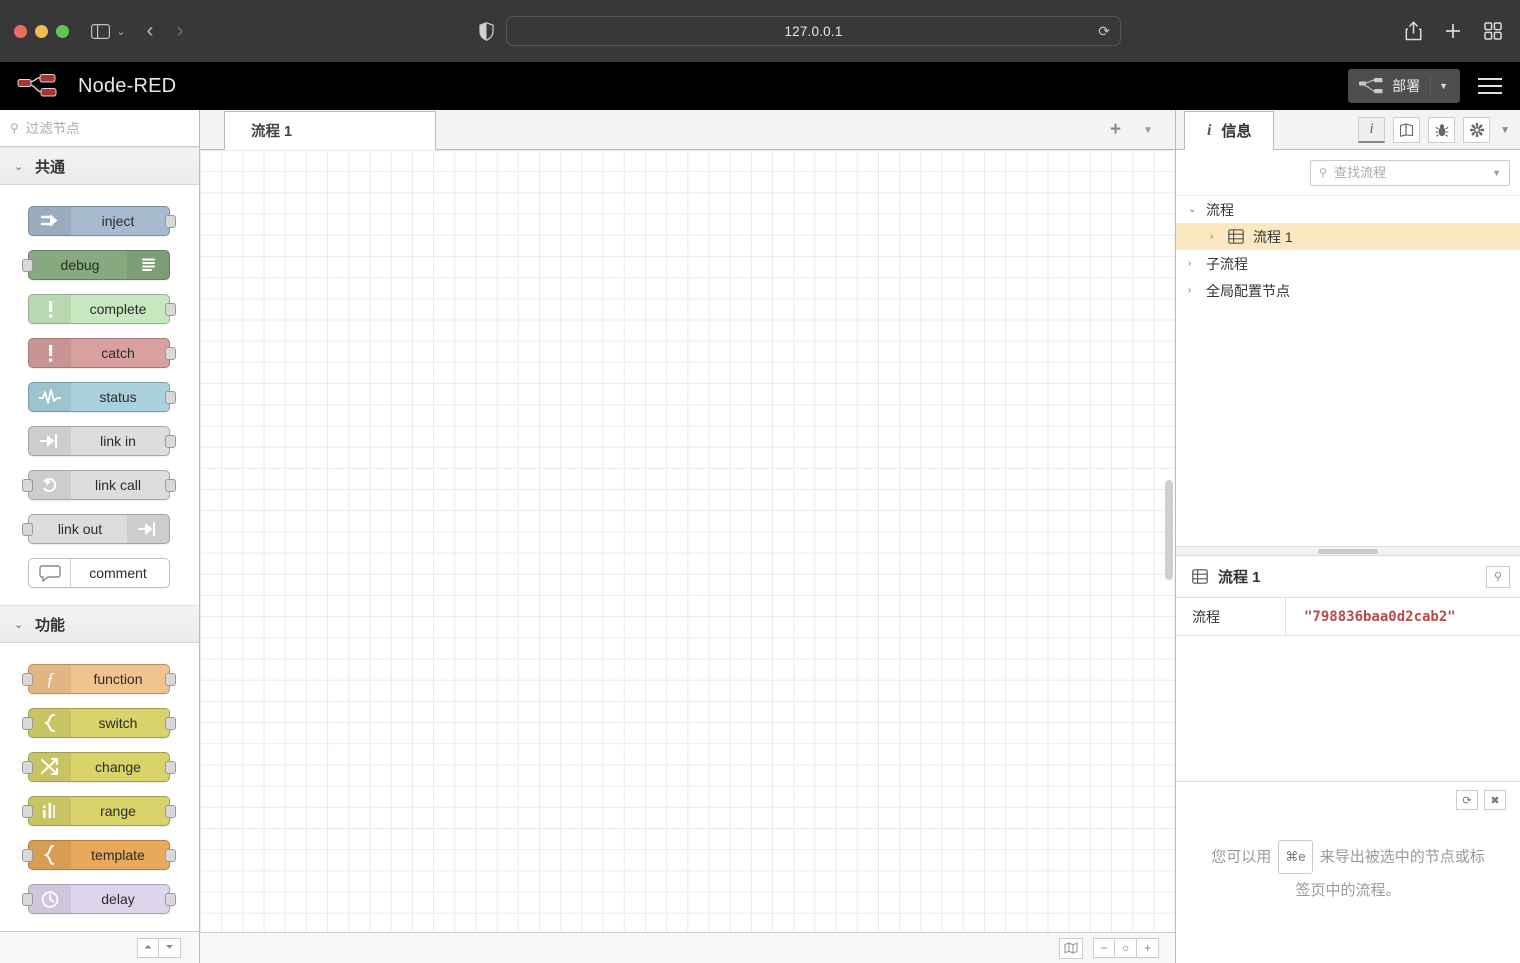 This screenshot has height=963, width=1520. What do you see at coordinates (148, 529) in the screenshot?
I see `link-out-icon` at bounding box center [148, 529].